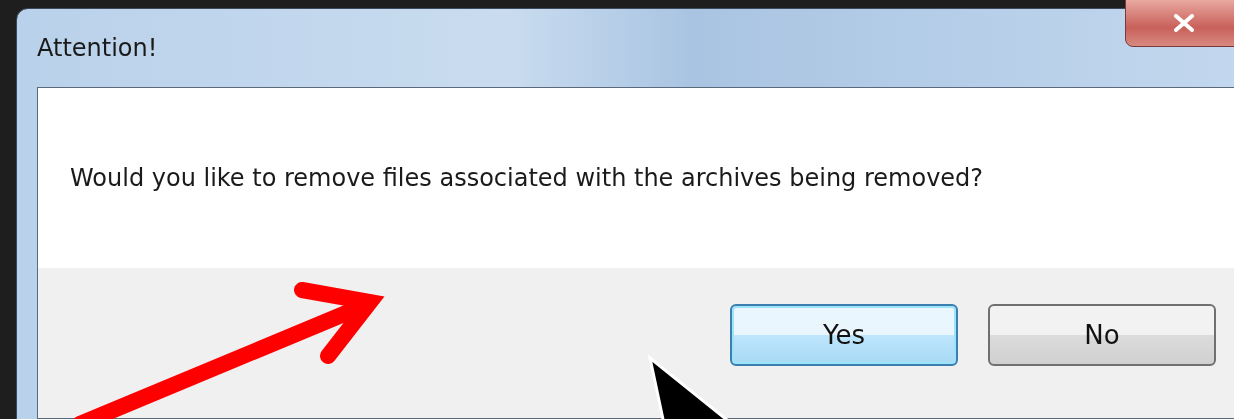 The image size is (1234, 419). What do you see at coordinates (97, 48) in the screenshot?
I see `window-title: Attention!` at bounding box center [97, 48].